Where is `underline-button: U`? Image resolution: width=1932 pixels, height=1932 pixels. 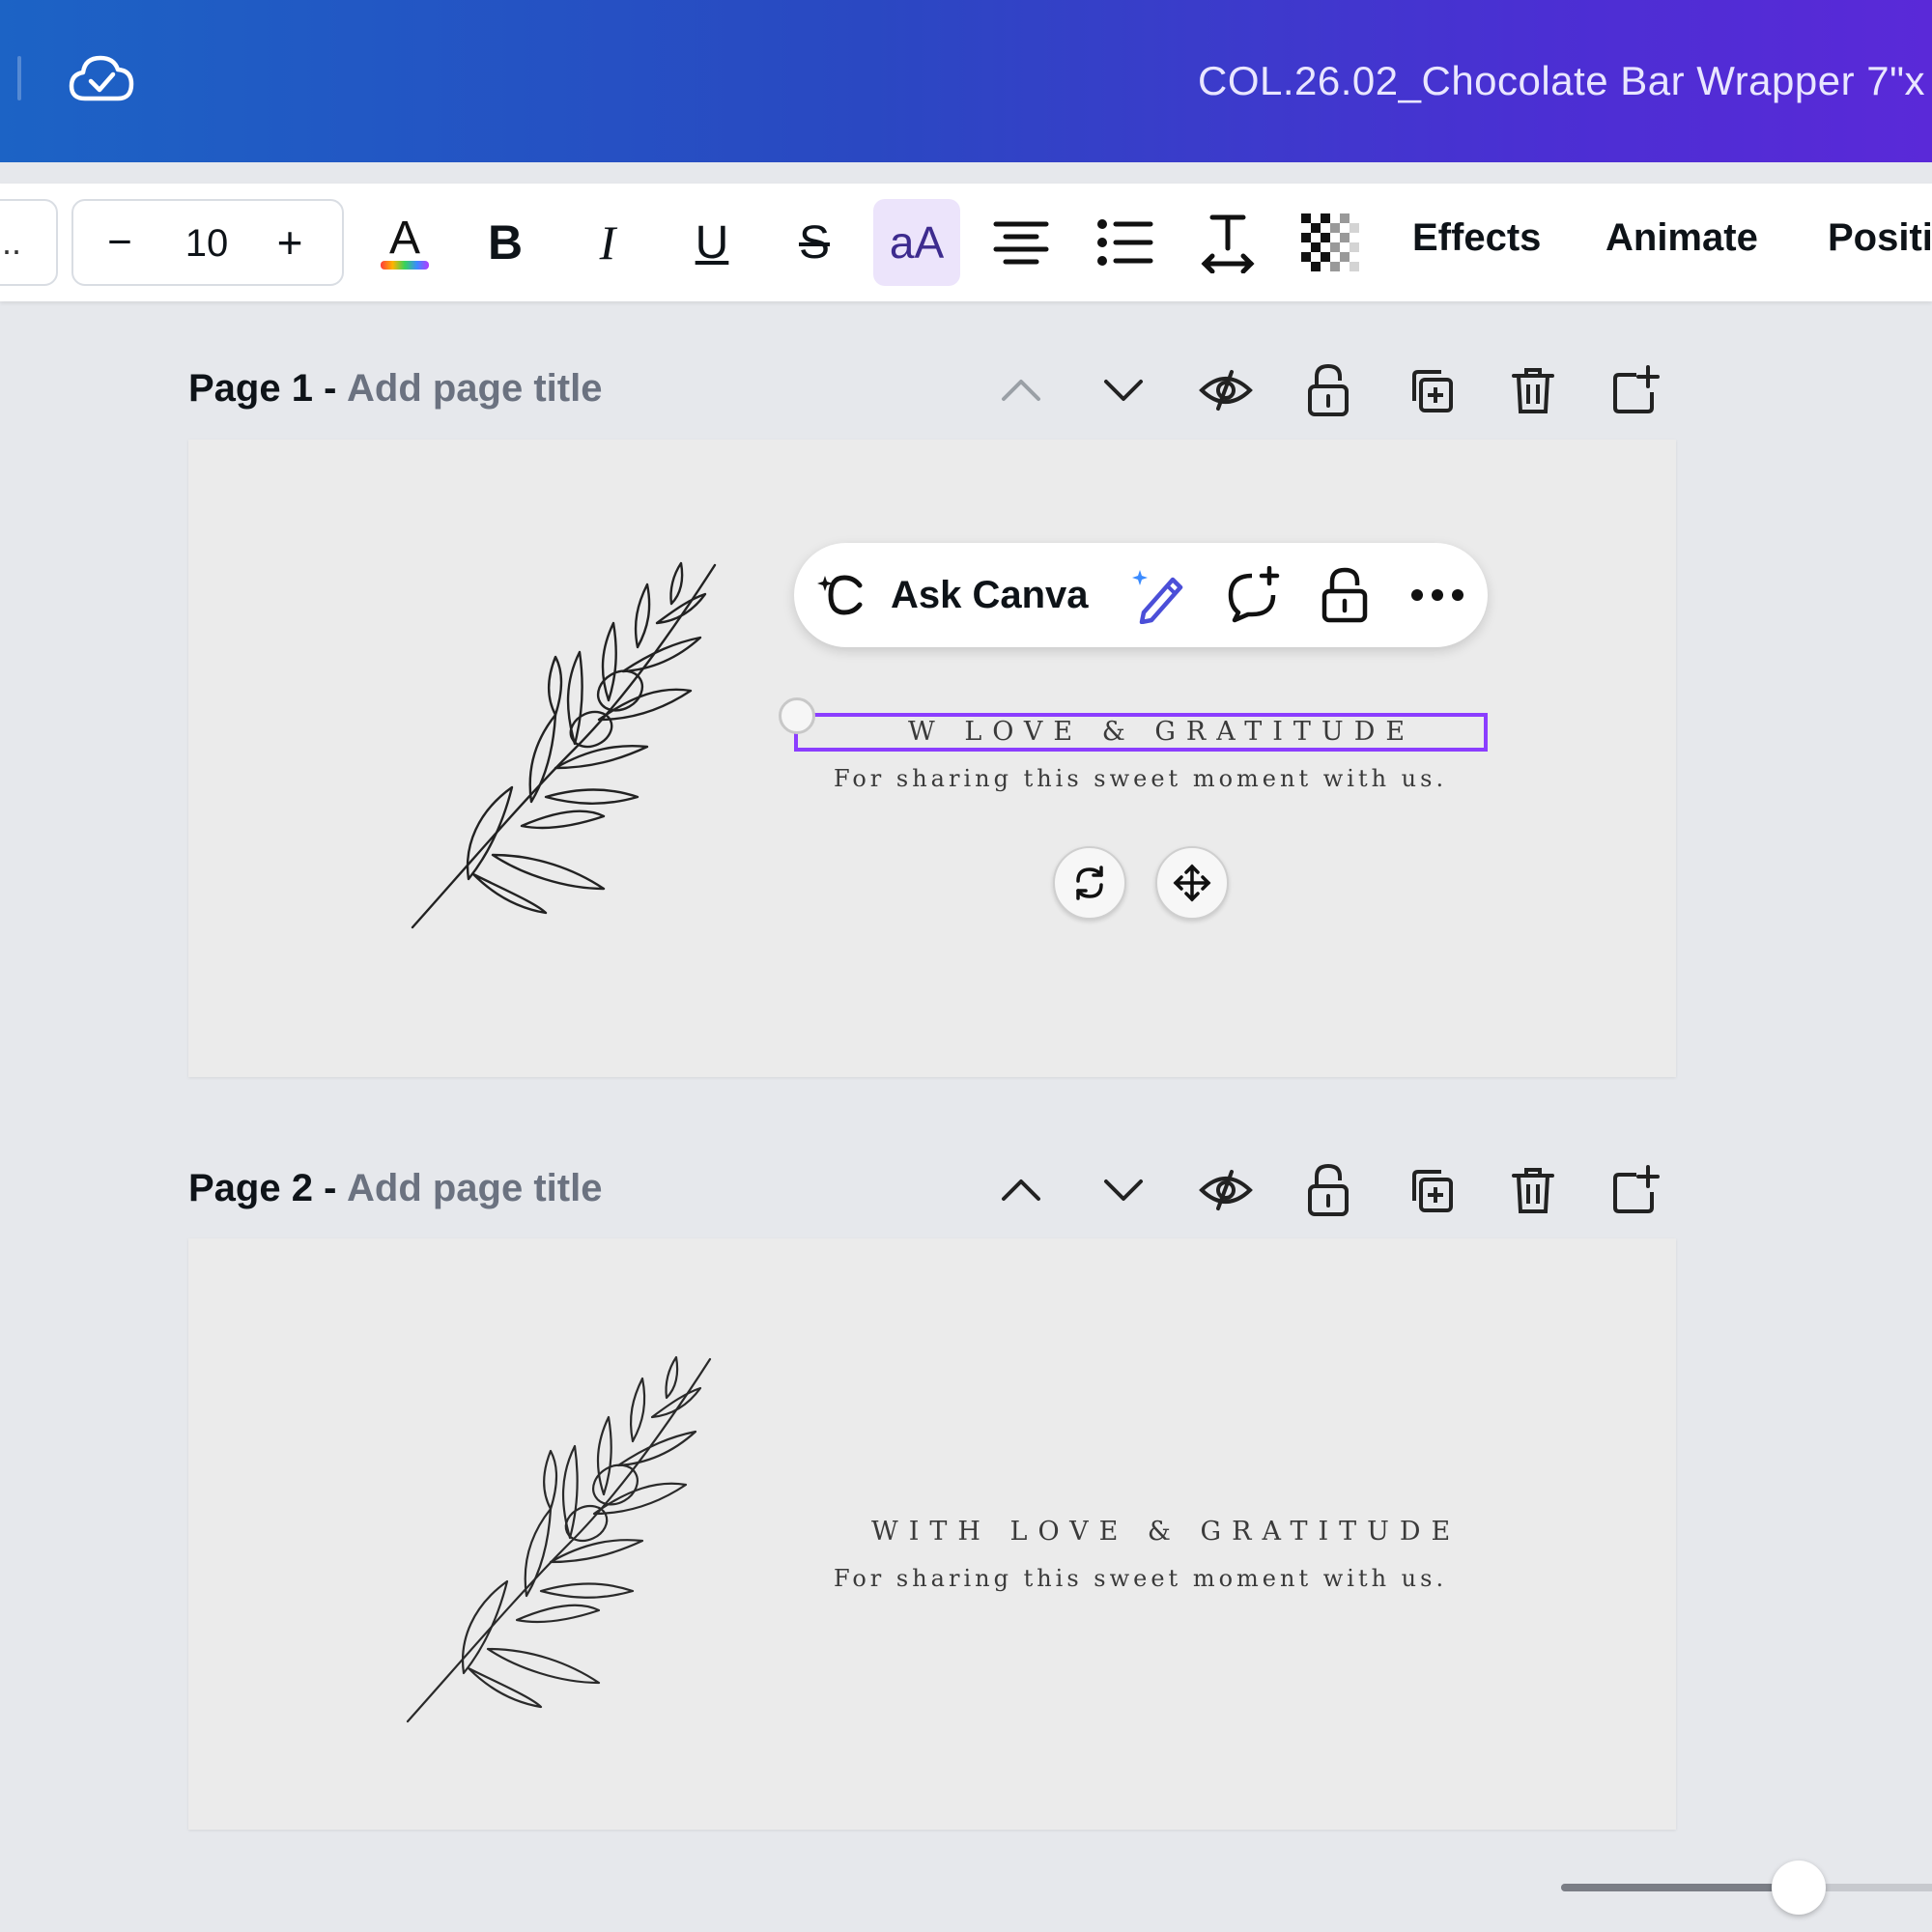 underline-button: U is located at coordinates (711, 242).